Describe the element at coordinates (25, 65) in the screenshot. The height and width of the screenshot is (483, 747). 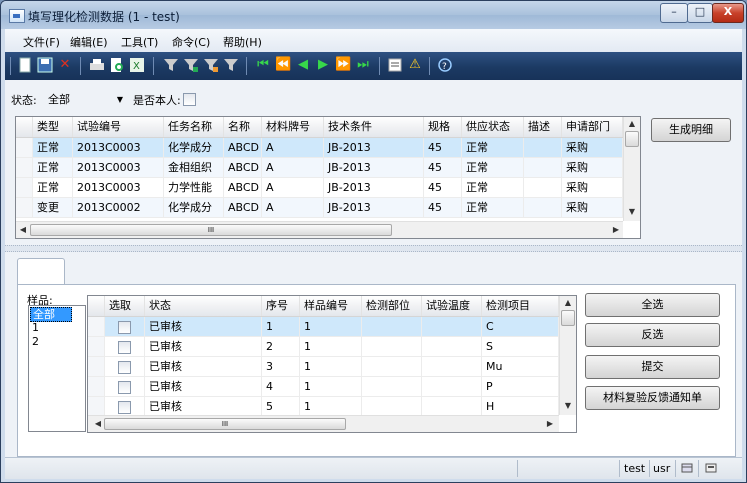
I see `new-document-icon` at that location.